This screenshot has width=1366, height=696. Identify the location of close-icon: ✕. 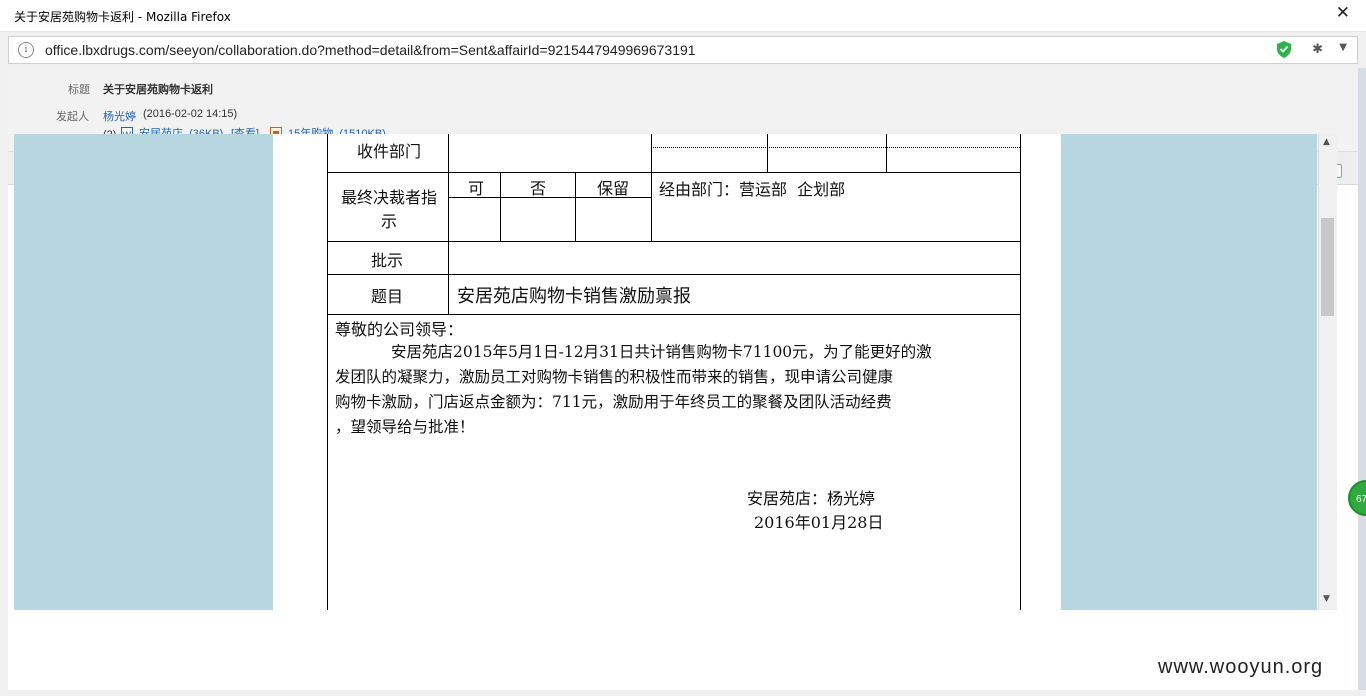
(1343, 13).